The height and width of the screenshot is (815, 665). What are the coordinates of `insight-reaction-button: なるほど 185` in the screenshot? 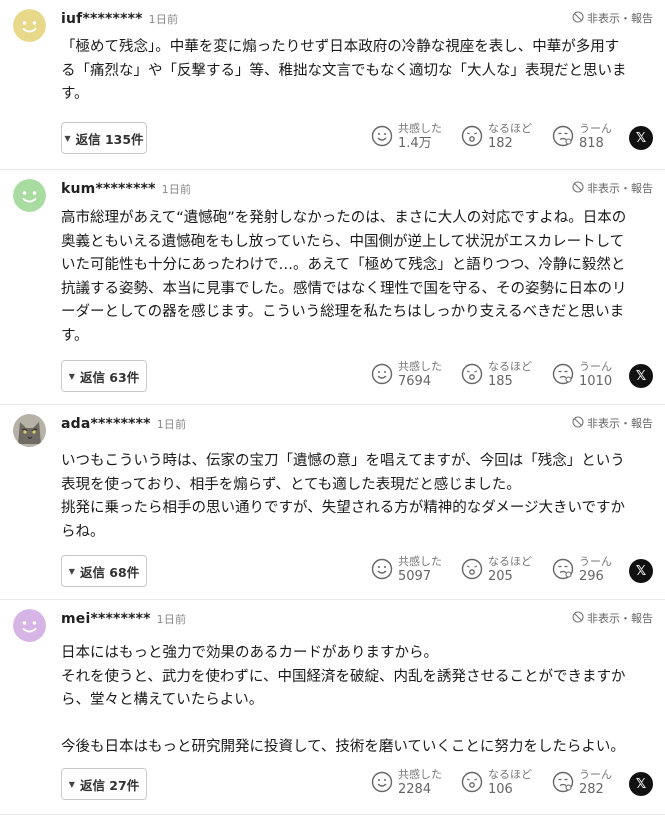 It's located at (496, 374).